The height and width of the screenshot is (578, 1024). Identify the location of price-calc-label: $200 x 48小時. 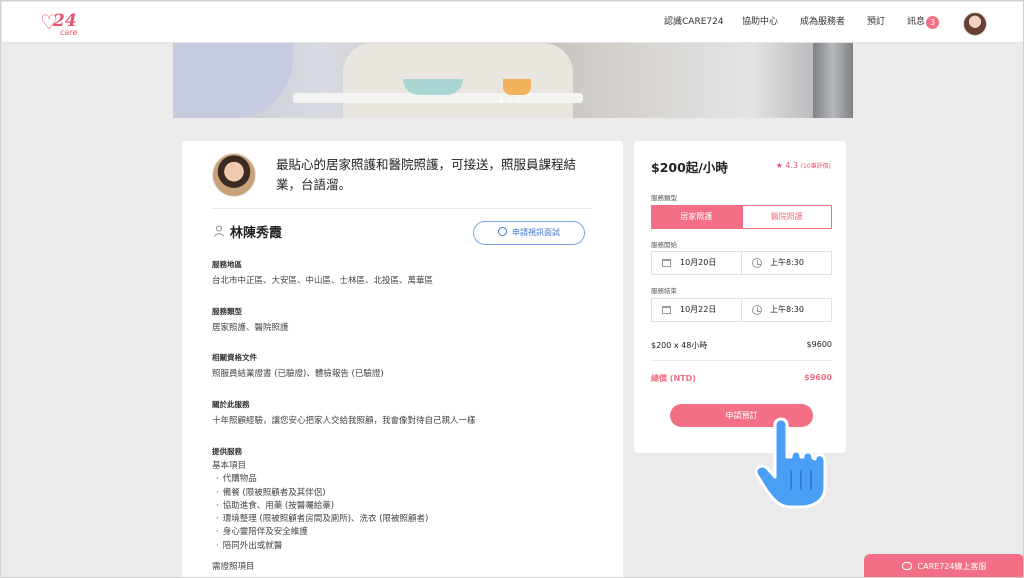
(679, 345).